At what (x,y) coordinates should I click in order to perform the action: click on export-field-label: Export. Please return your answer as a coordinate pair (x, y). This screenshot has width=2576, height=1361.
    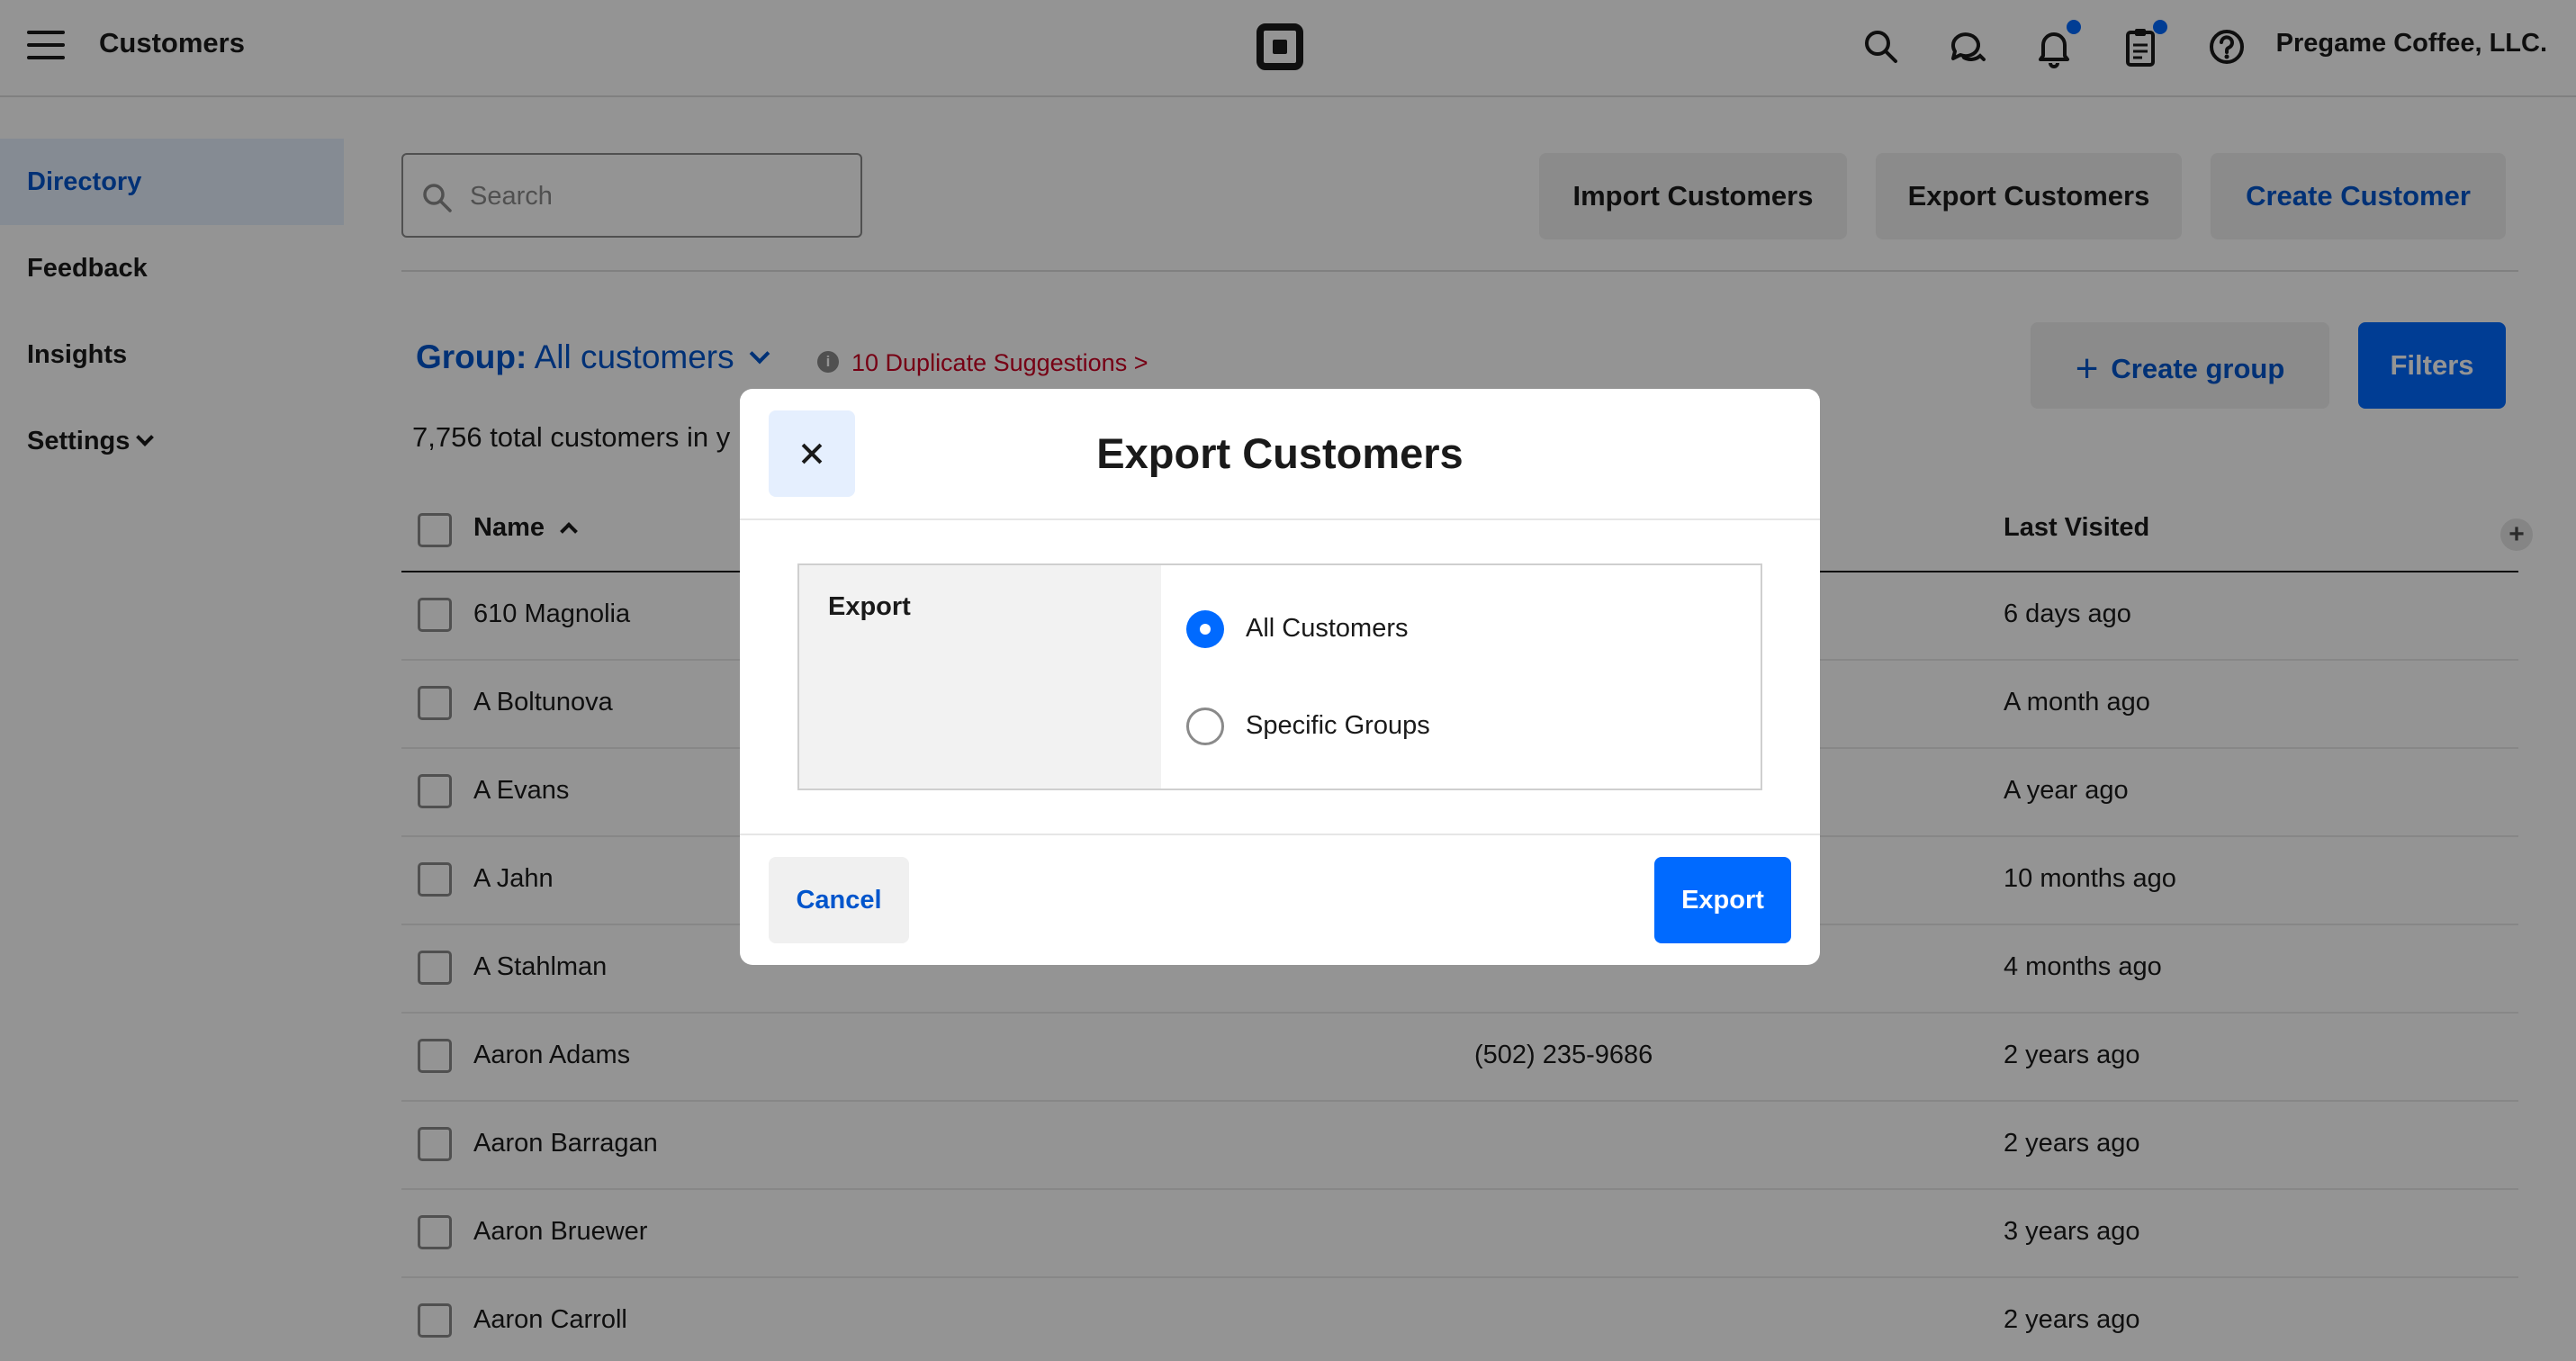
    Looking at the image, I should click on (980, 677).